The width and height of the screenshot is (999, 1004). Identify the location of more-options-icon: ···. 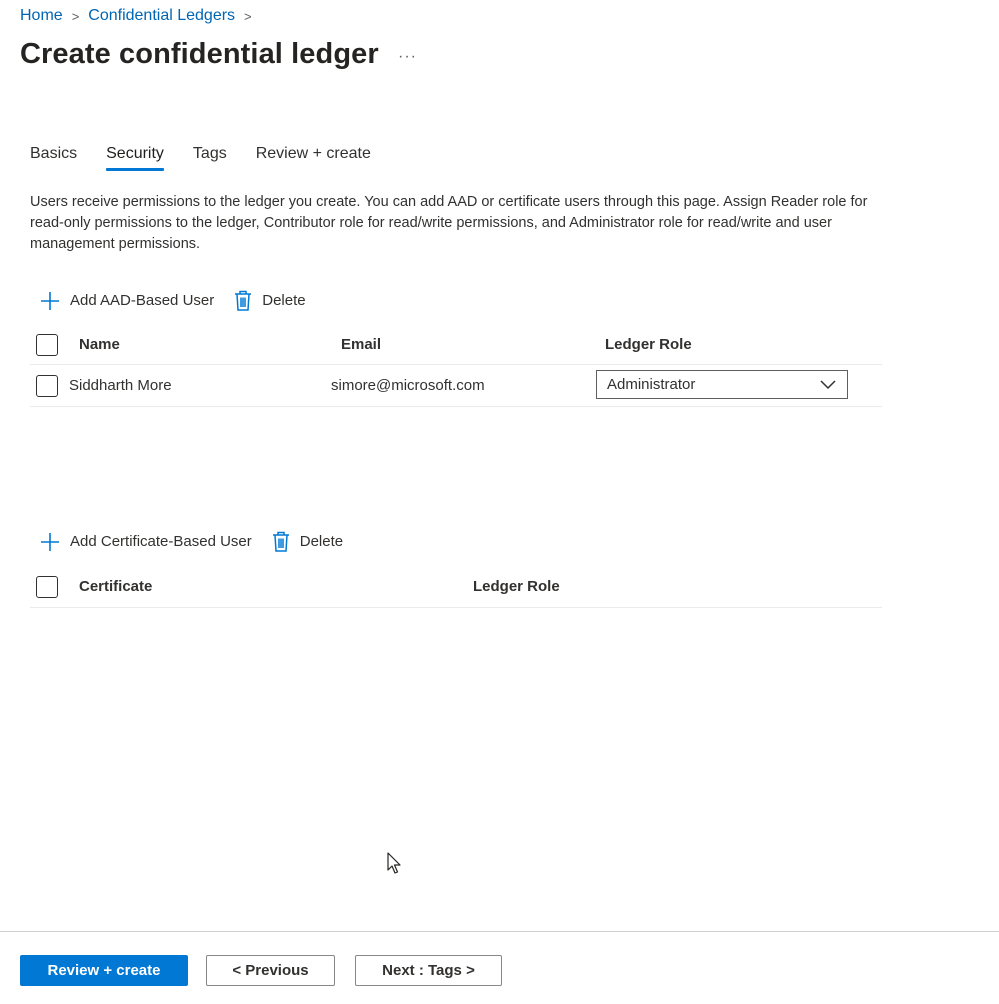
(407, 57).